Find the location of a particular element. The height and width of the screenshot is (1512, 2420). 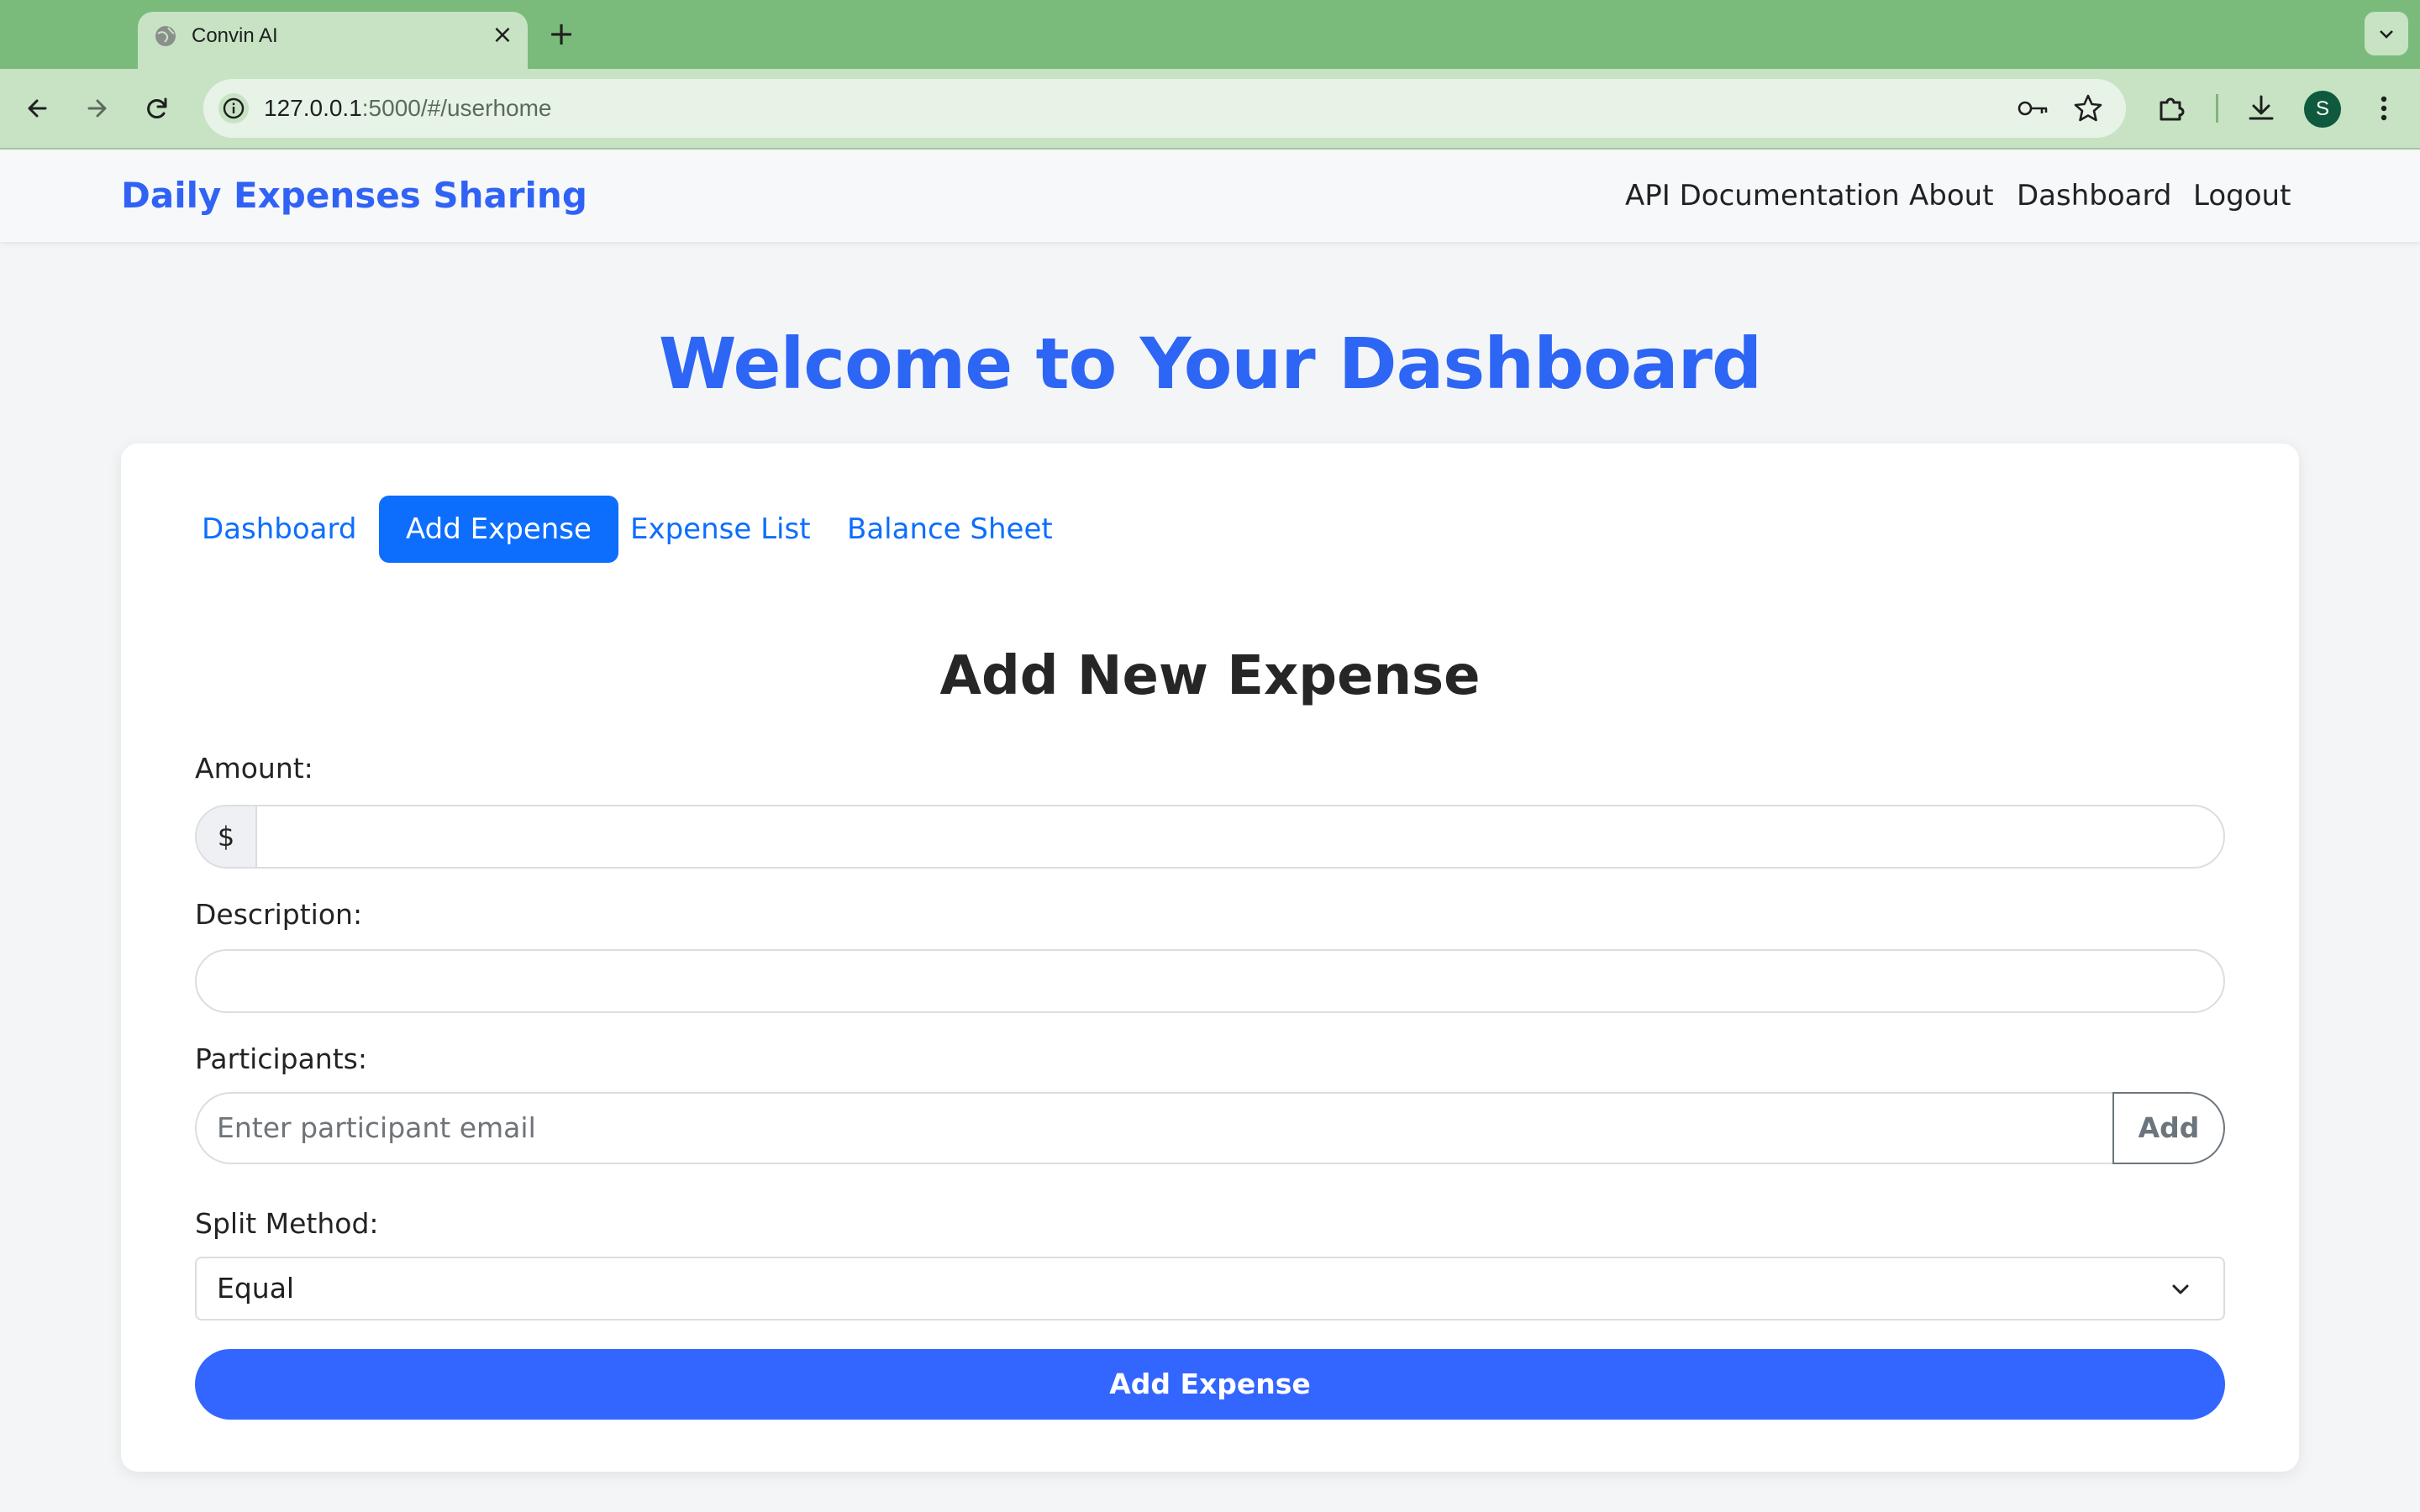

participants-label: Participants: is located at coordinates (281, 1058).